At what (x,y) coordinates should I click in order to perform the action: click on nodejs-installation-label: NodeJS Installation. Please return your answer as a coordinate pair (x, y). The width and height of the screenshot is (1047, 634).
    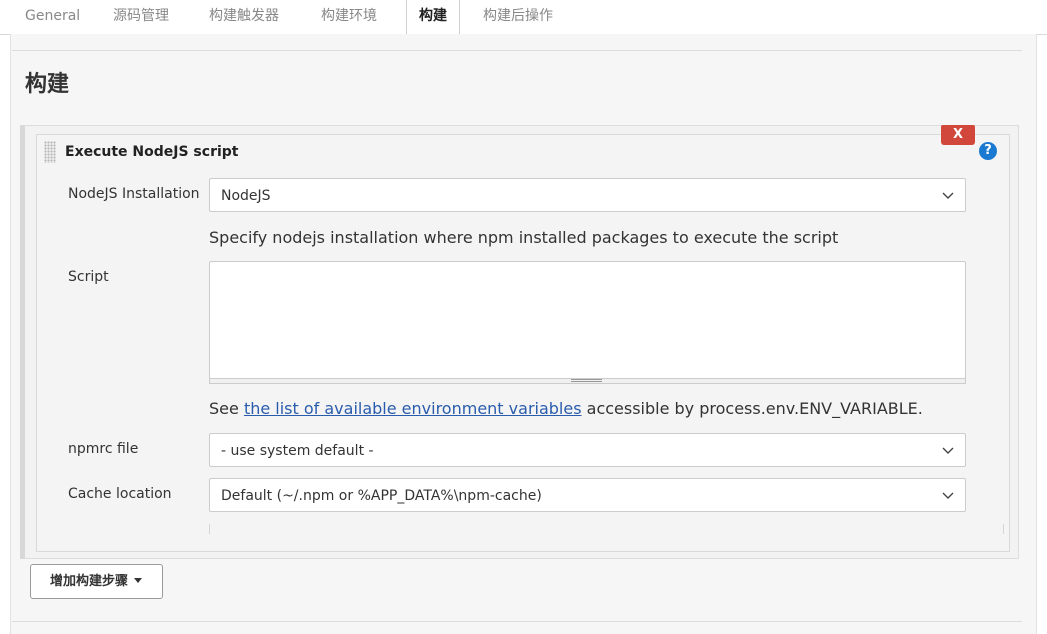
    Looking at the image, I should click on (134, 194).